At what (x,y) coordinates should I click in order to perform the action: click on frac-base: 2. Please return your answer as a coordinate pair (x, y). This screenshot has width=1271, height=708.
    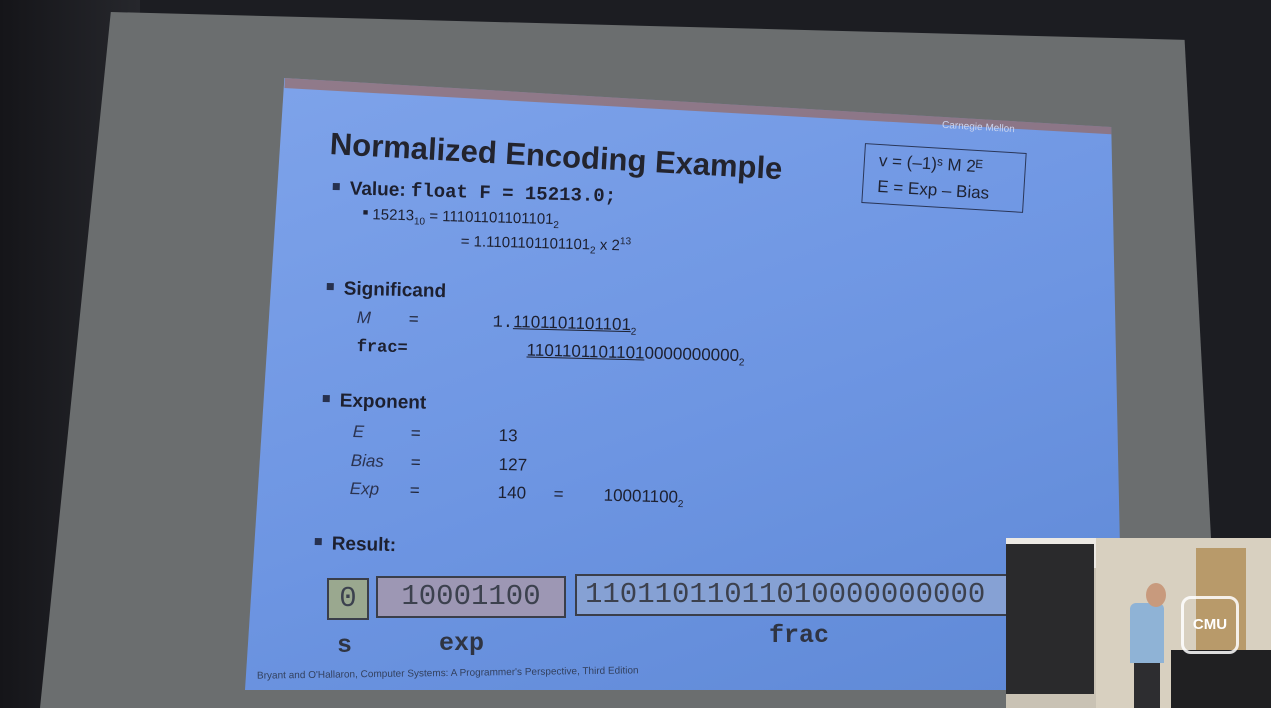
    Looking at the image, I should click on (741, 363).